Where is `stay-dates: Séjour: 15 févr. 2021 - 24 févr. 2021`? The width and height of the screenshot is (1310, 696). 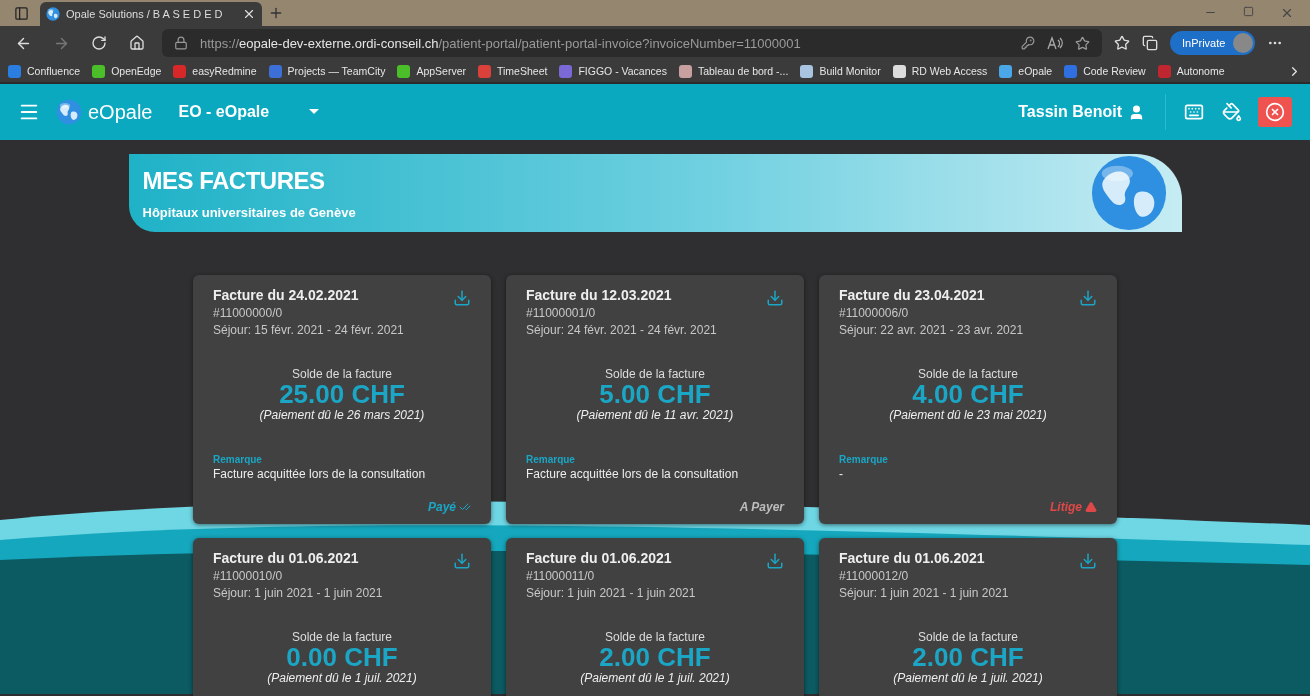 stay-dates: Séjour: 15 févr. 2021 - 24 févr. 2021 is located at coordinates (308, 330).